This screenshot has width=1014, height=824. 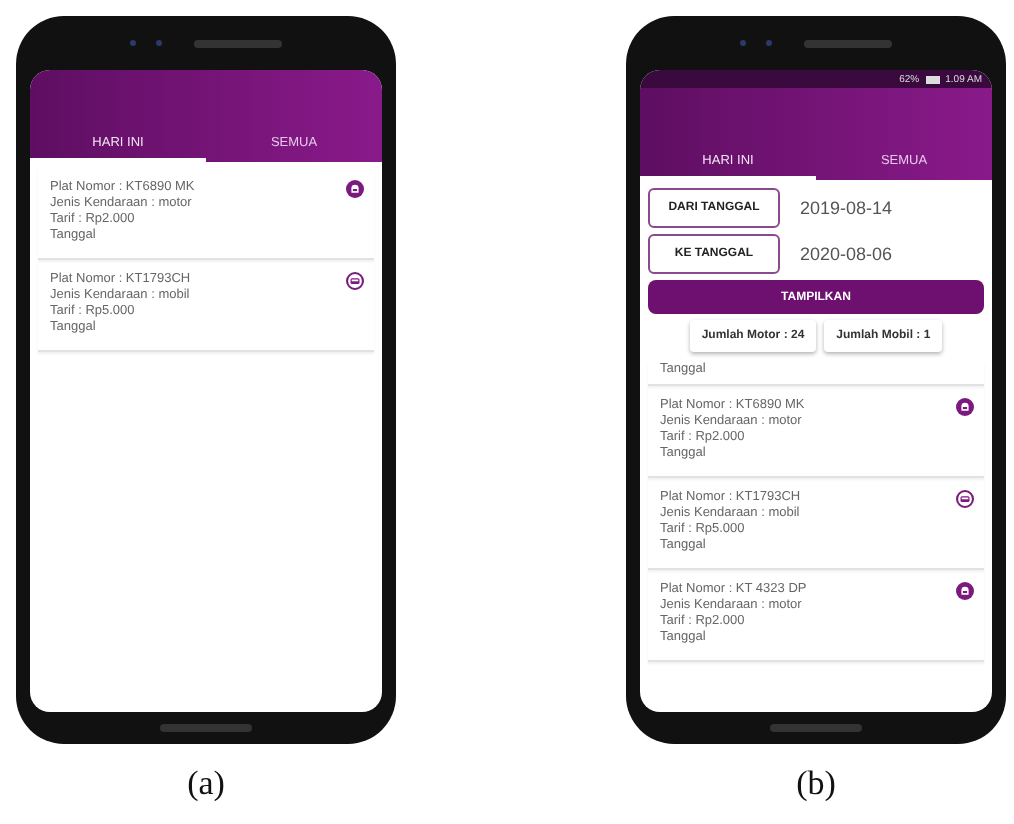 I want to click on to-date: 2020-08-06, so click(x=846, y=254).